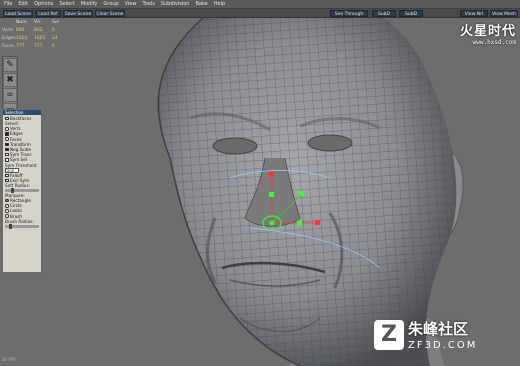 This screenshot has width=520, height=366. What do you see at coordinates (7, 211) in the screenshot?
I see `lasso-radio` at bounding box center [7, 211].